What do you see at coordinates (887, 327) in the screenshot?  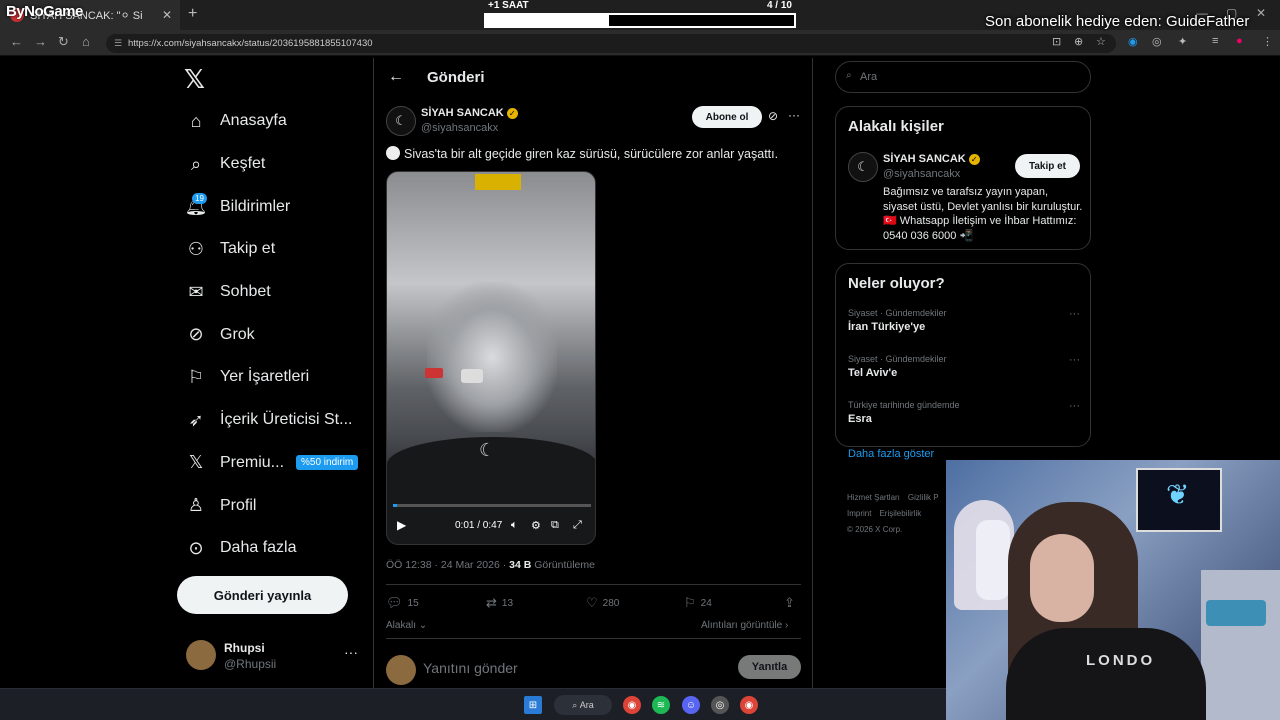 I see `trend-title: İran Türkiye'ye` at bounding box center [887, 327].